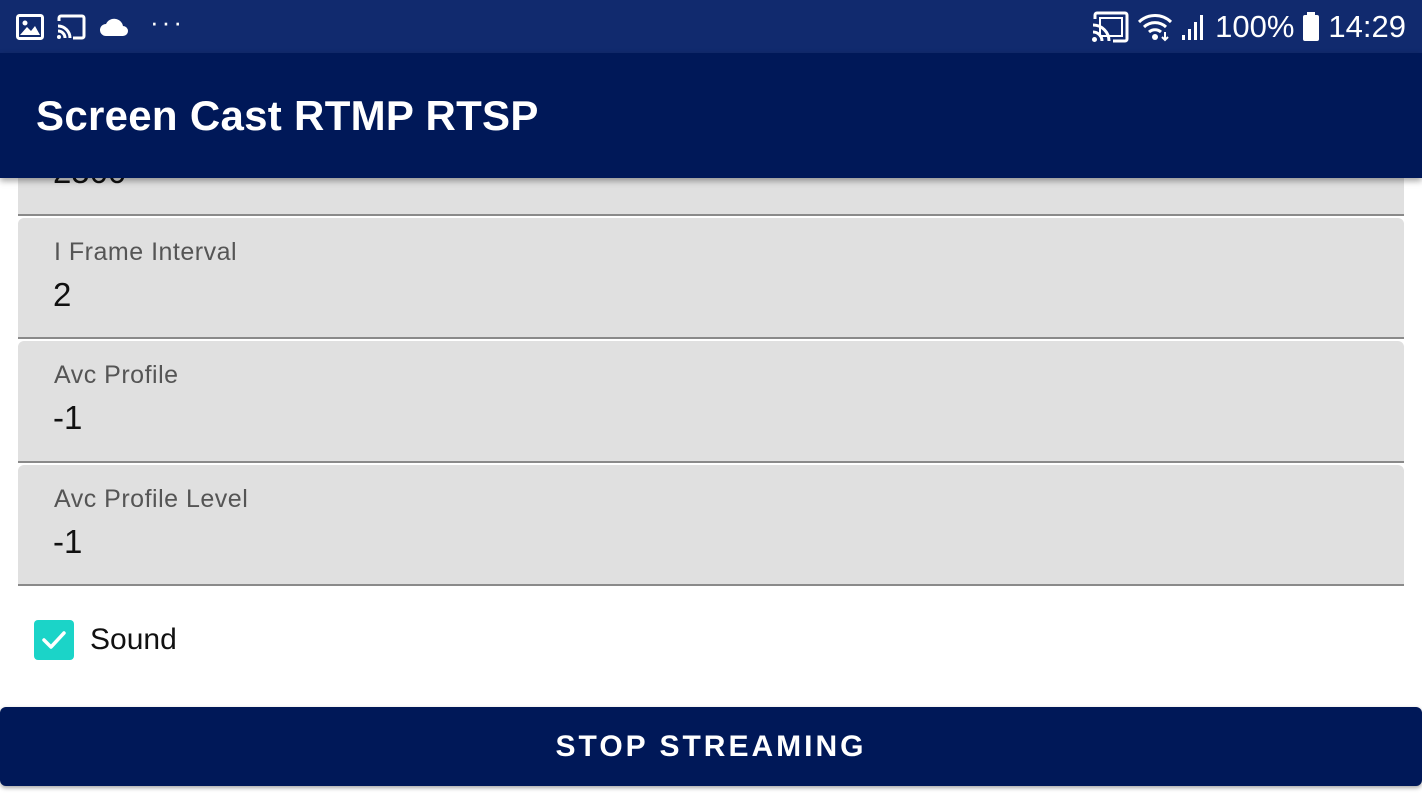  Describe the element at coordinates (62, 294) in the screenshot. I see `iframe-interval-value: 2` at that location.